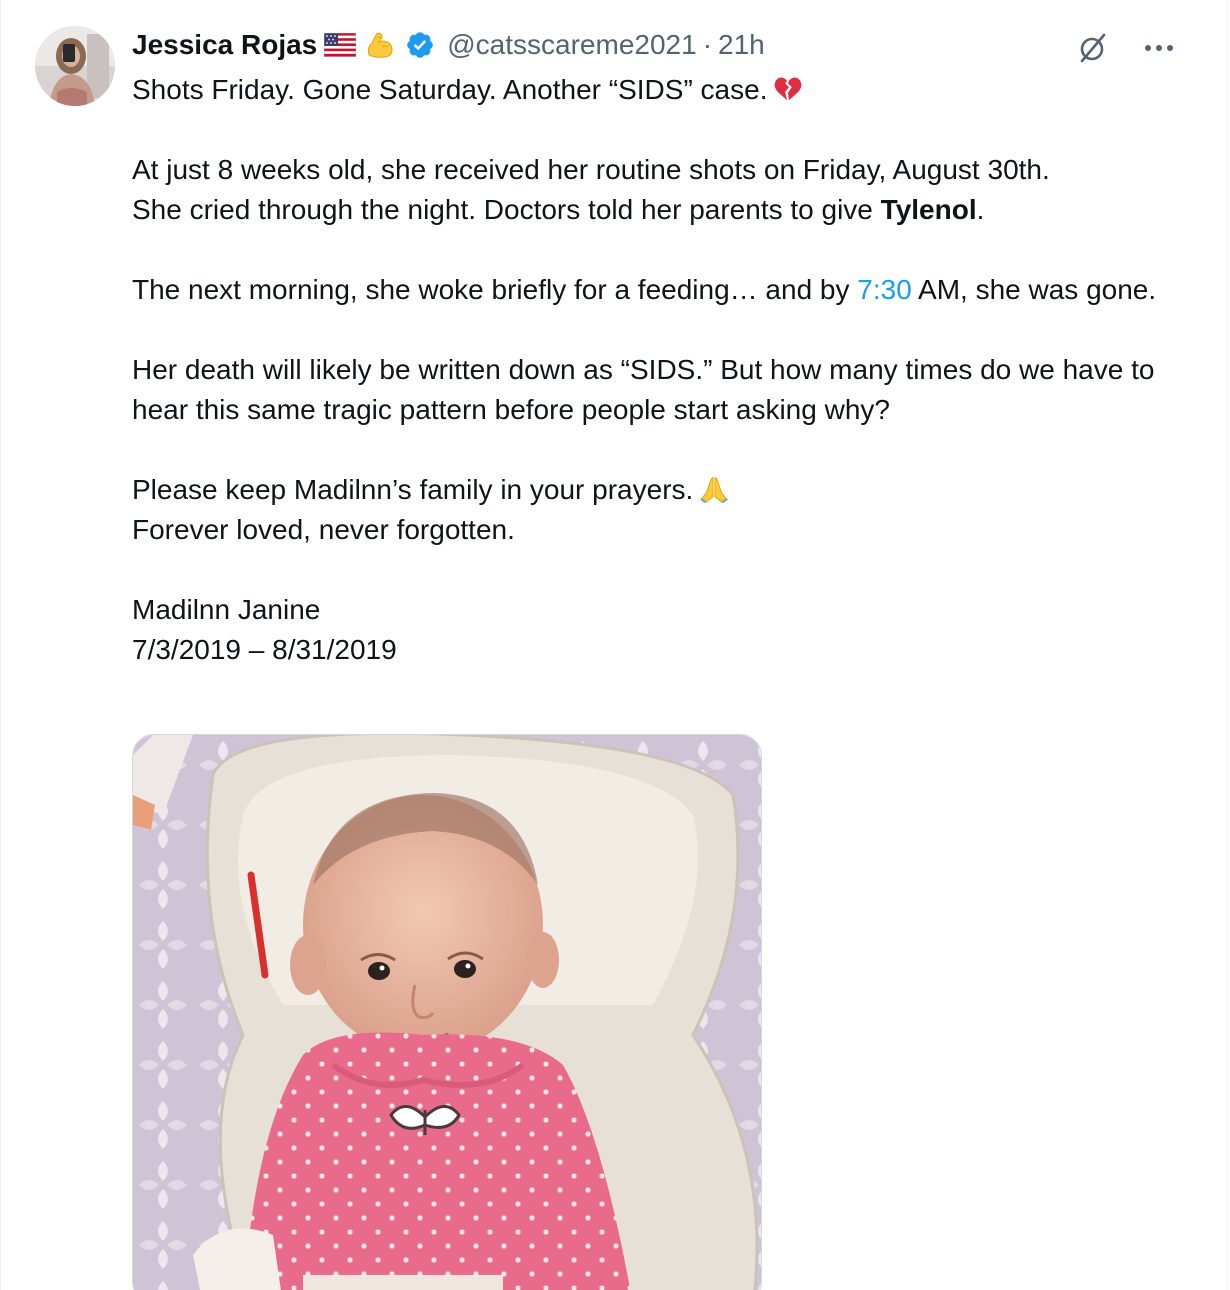  What do you see at coordinates (714, 490) in the screenshot?
I see `folded-hands-emoji` at bounding box center [714, 490].